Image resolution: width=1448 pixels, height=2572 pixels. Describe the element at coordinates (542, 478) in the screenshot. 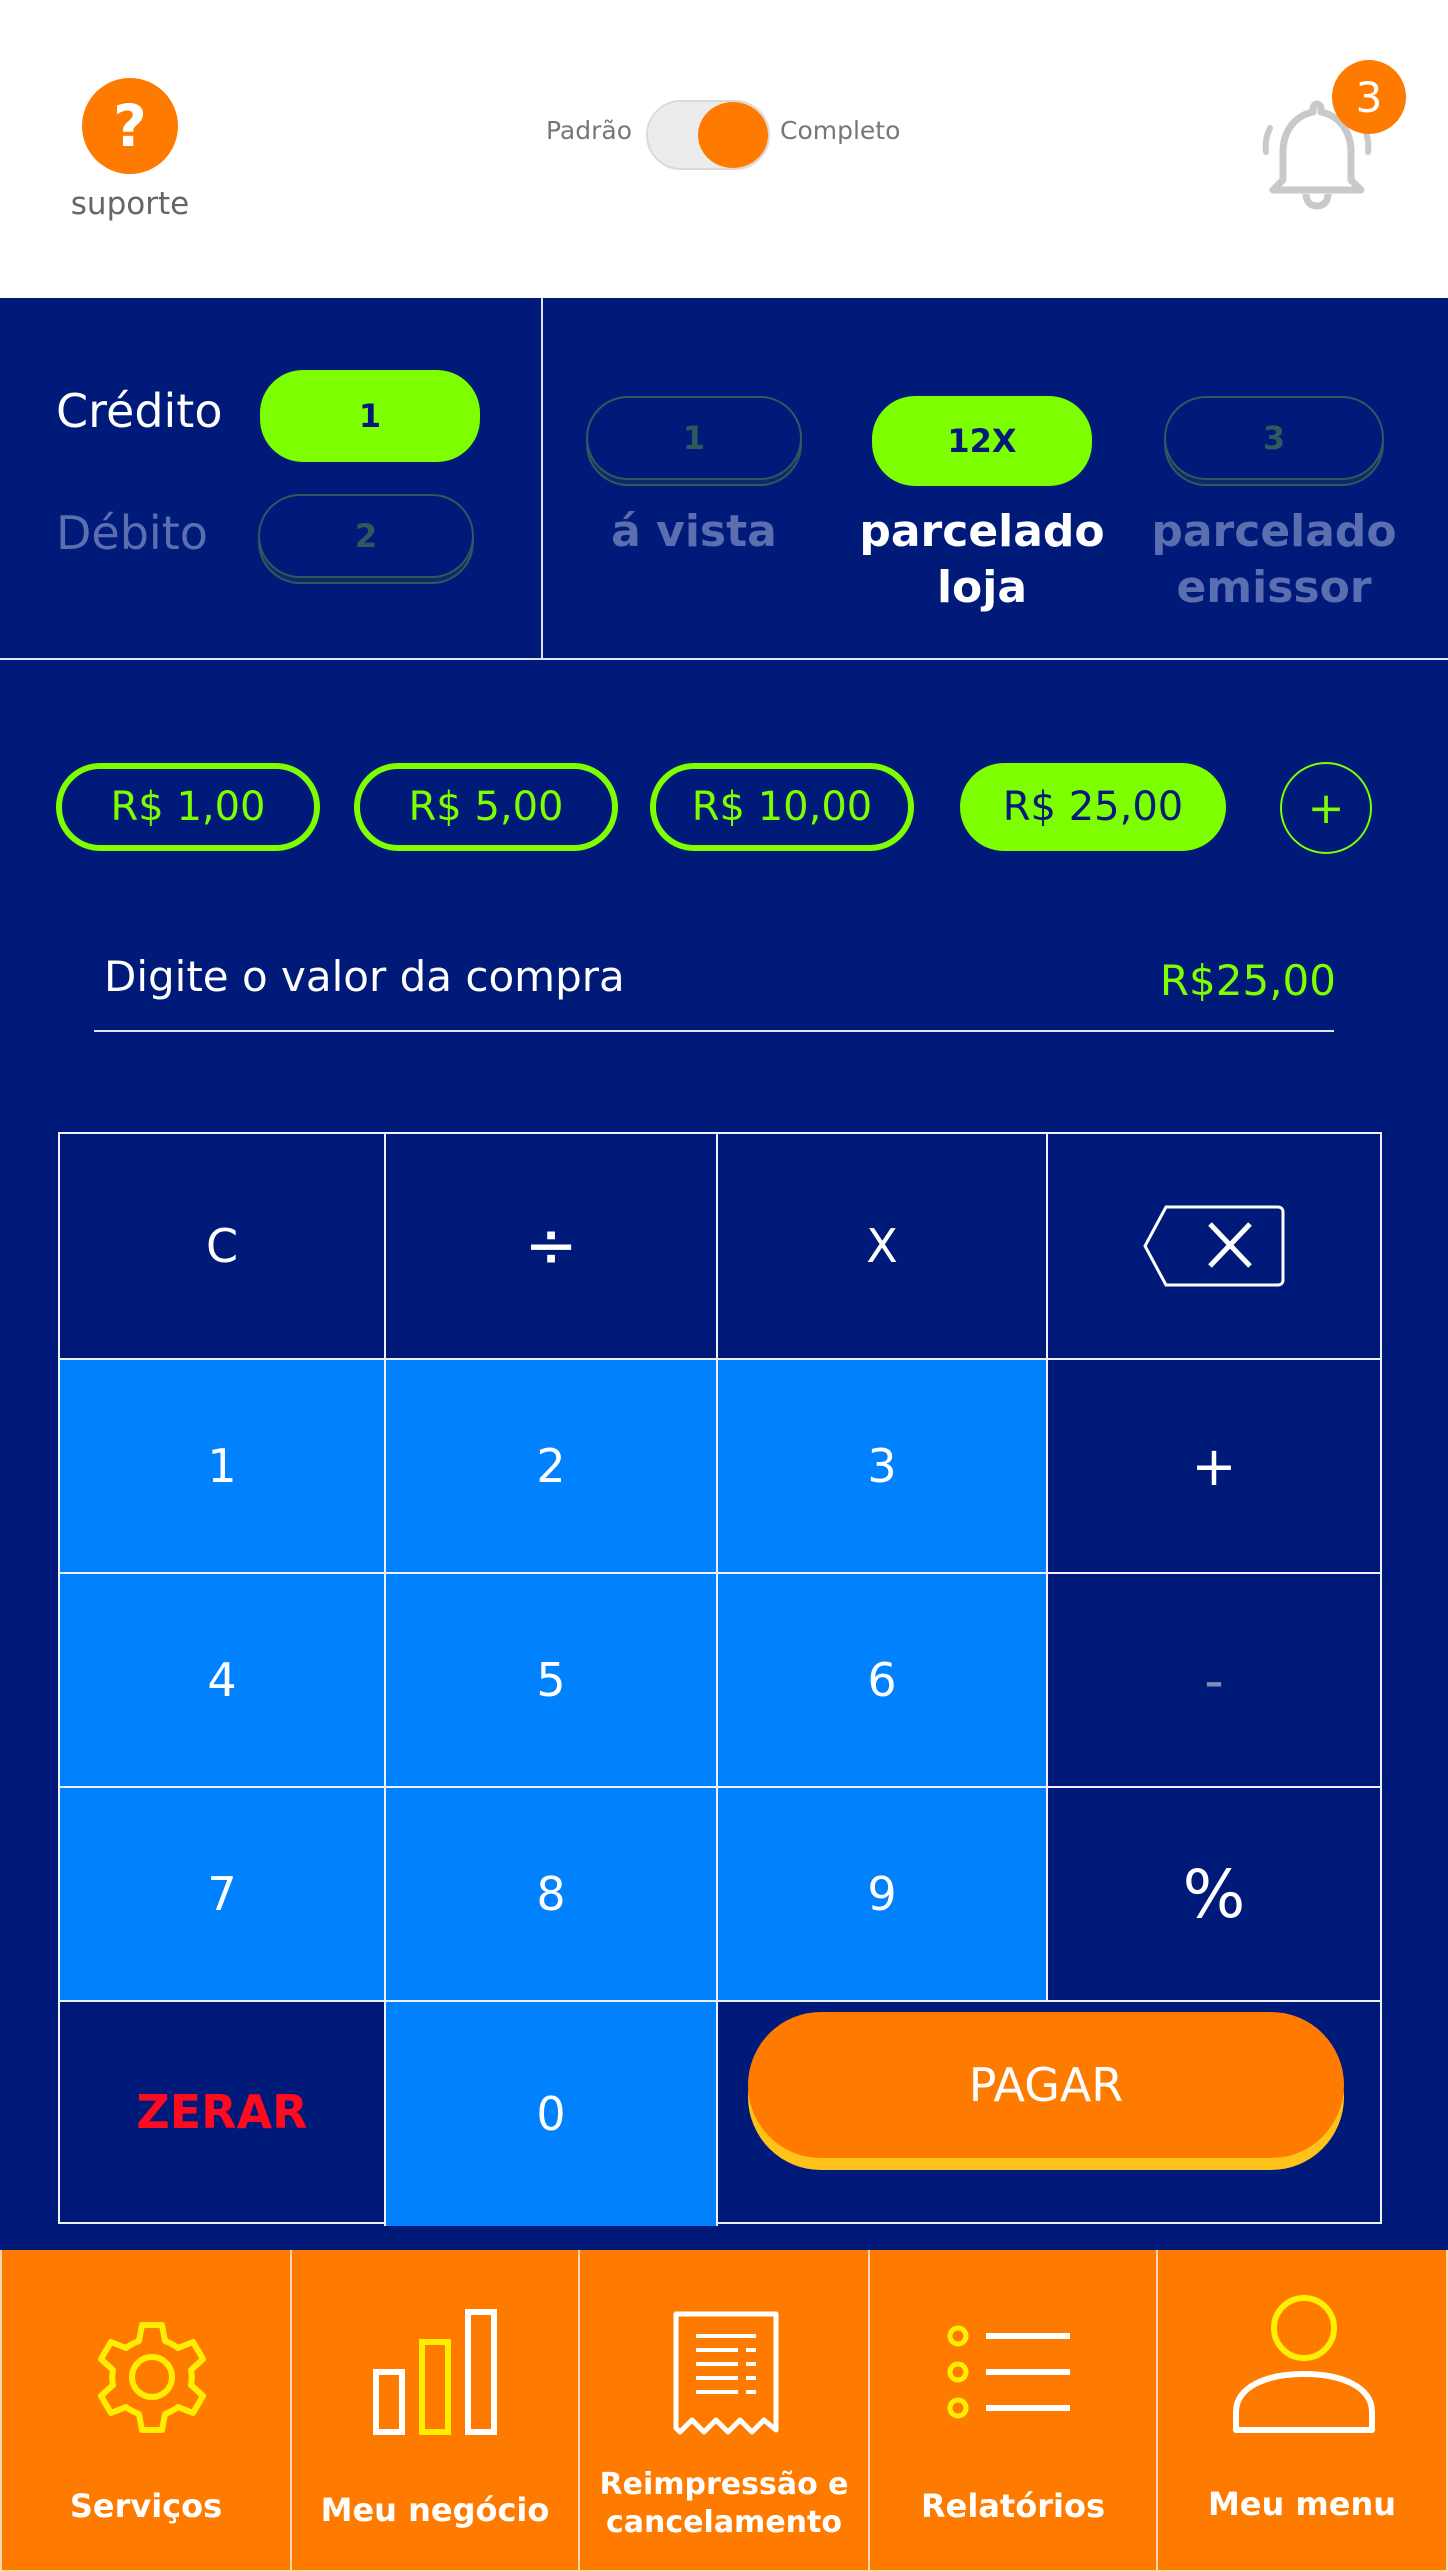

I see `divider-vertical` at that location.